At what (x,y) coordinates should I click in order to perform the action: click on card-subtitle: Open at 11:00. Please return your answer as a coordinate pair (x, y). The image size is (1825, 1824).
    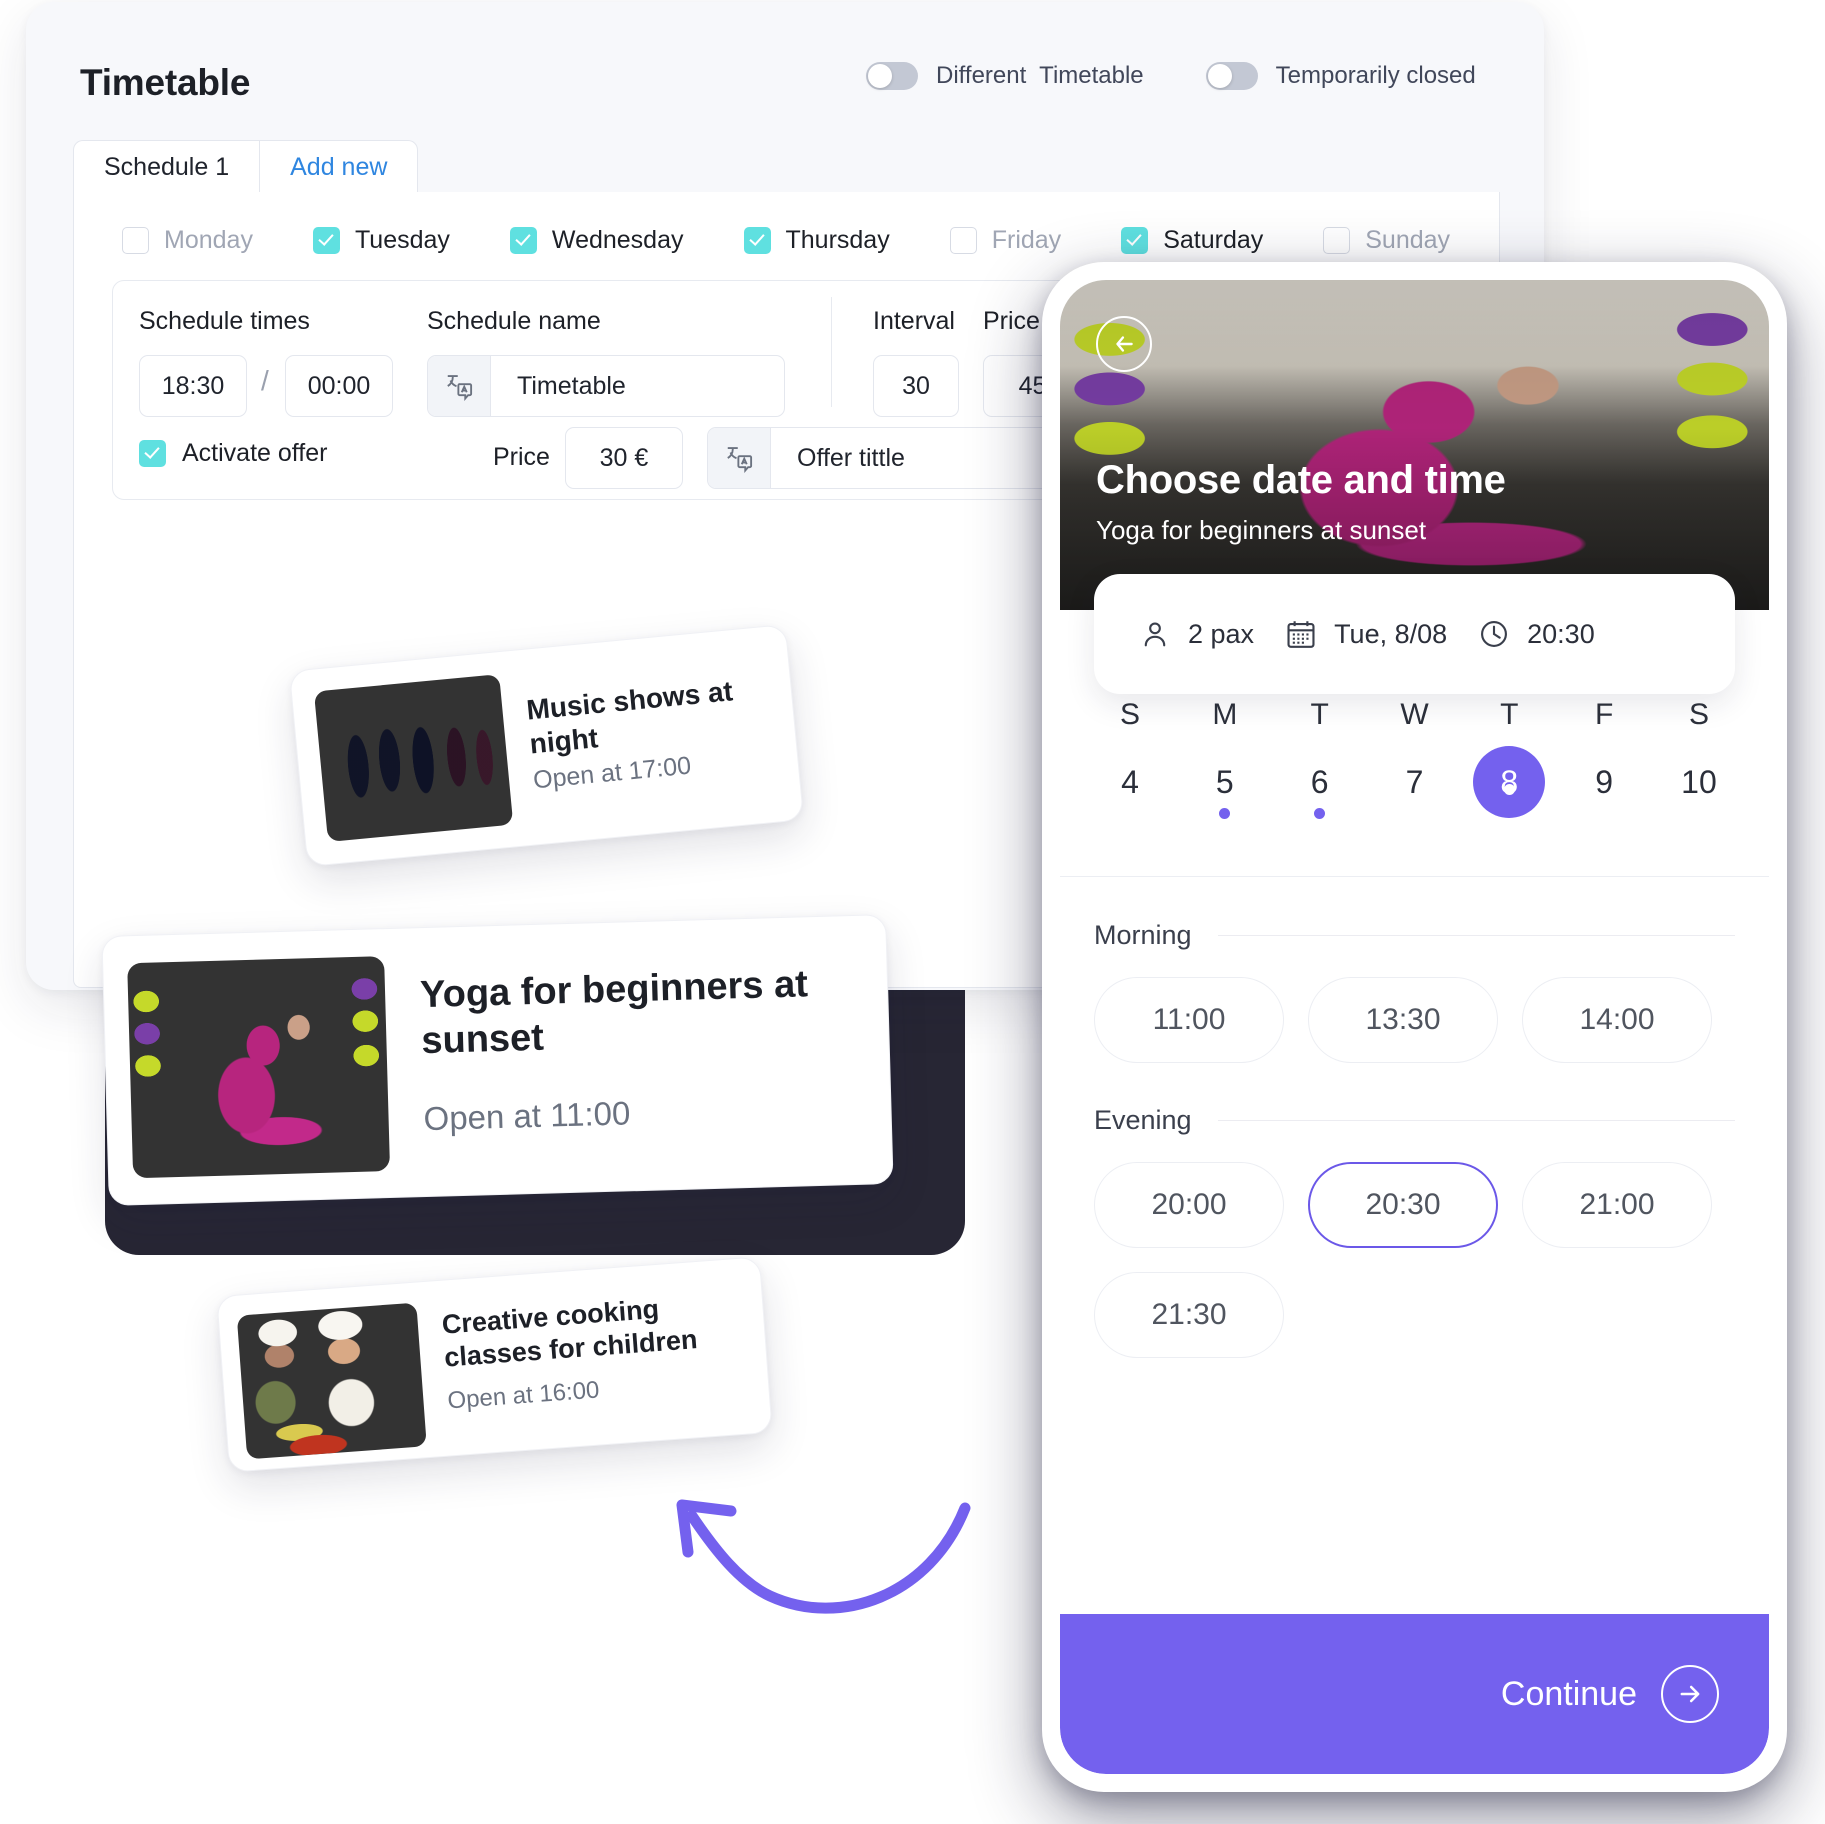
    Looking at the image, I should click on (527, 1116).